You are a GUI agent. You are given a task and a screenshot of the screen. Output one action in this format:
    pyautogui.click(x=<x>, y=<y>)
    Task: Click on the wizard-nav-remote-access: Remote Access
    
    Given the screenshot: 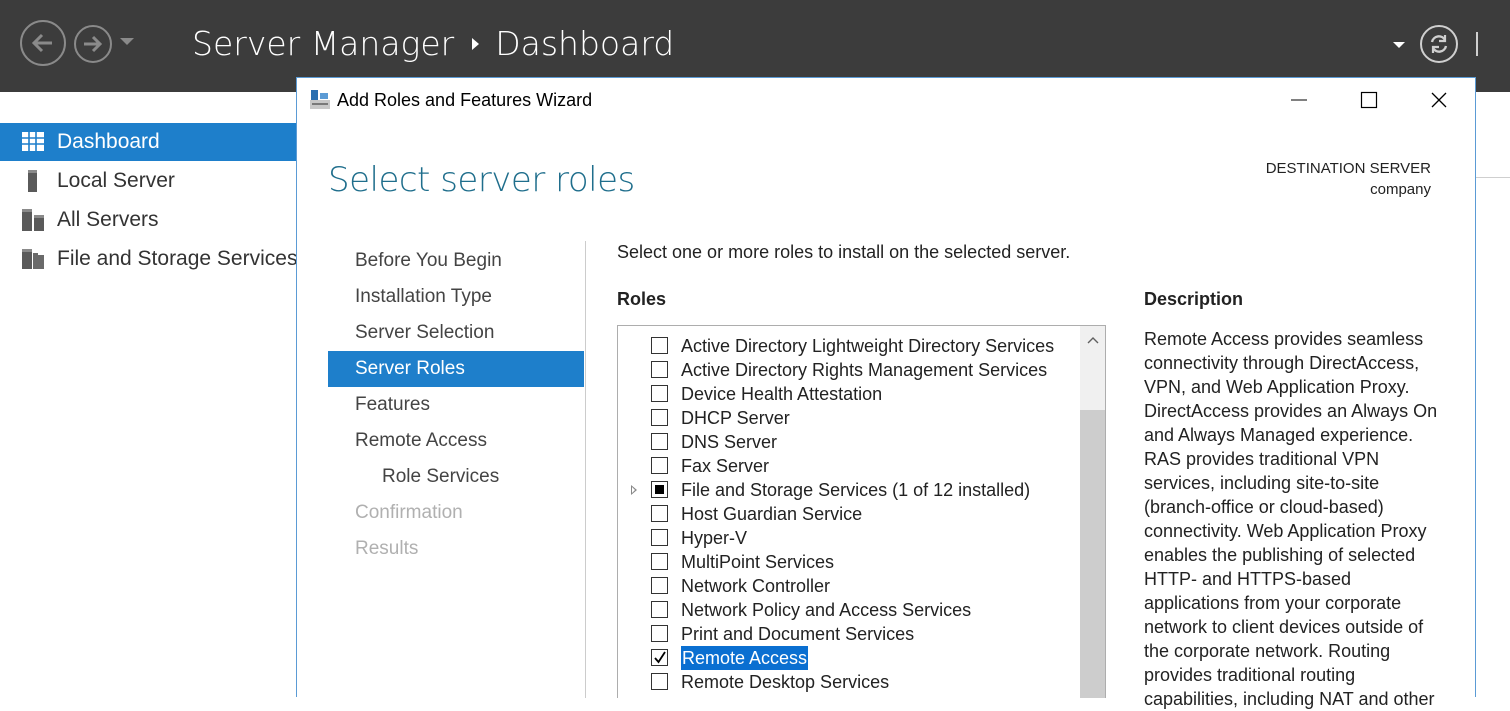 What is the action you would take?
    pyautogui.click(x=456, y=441)
    